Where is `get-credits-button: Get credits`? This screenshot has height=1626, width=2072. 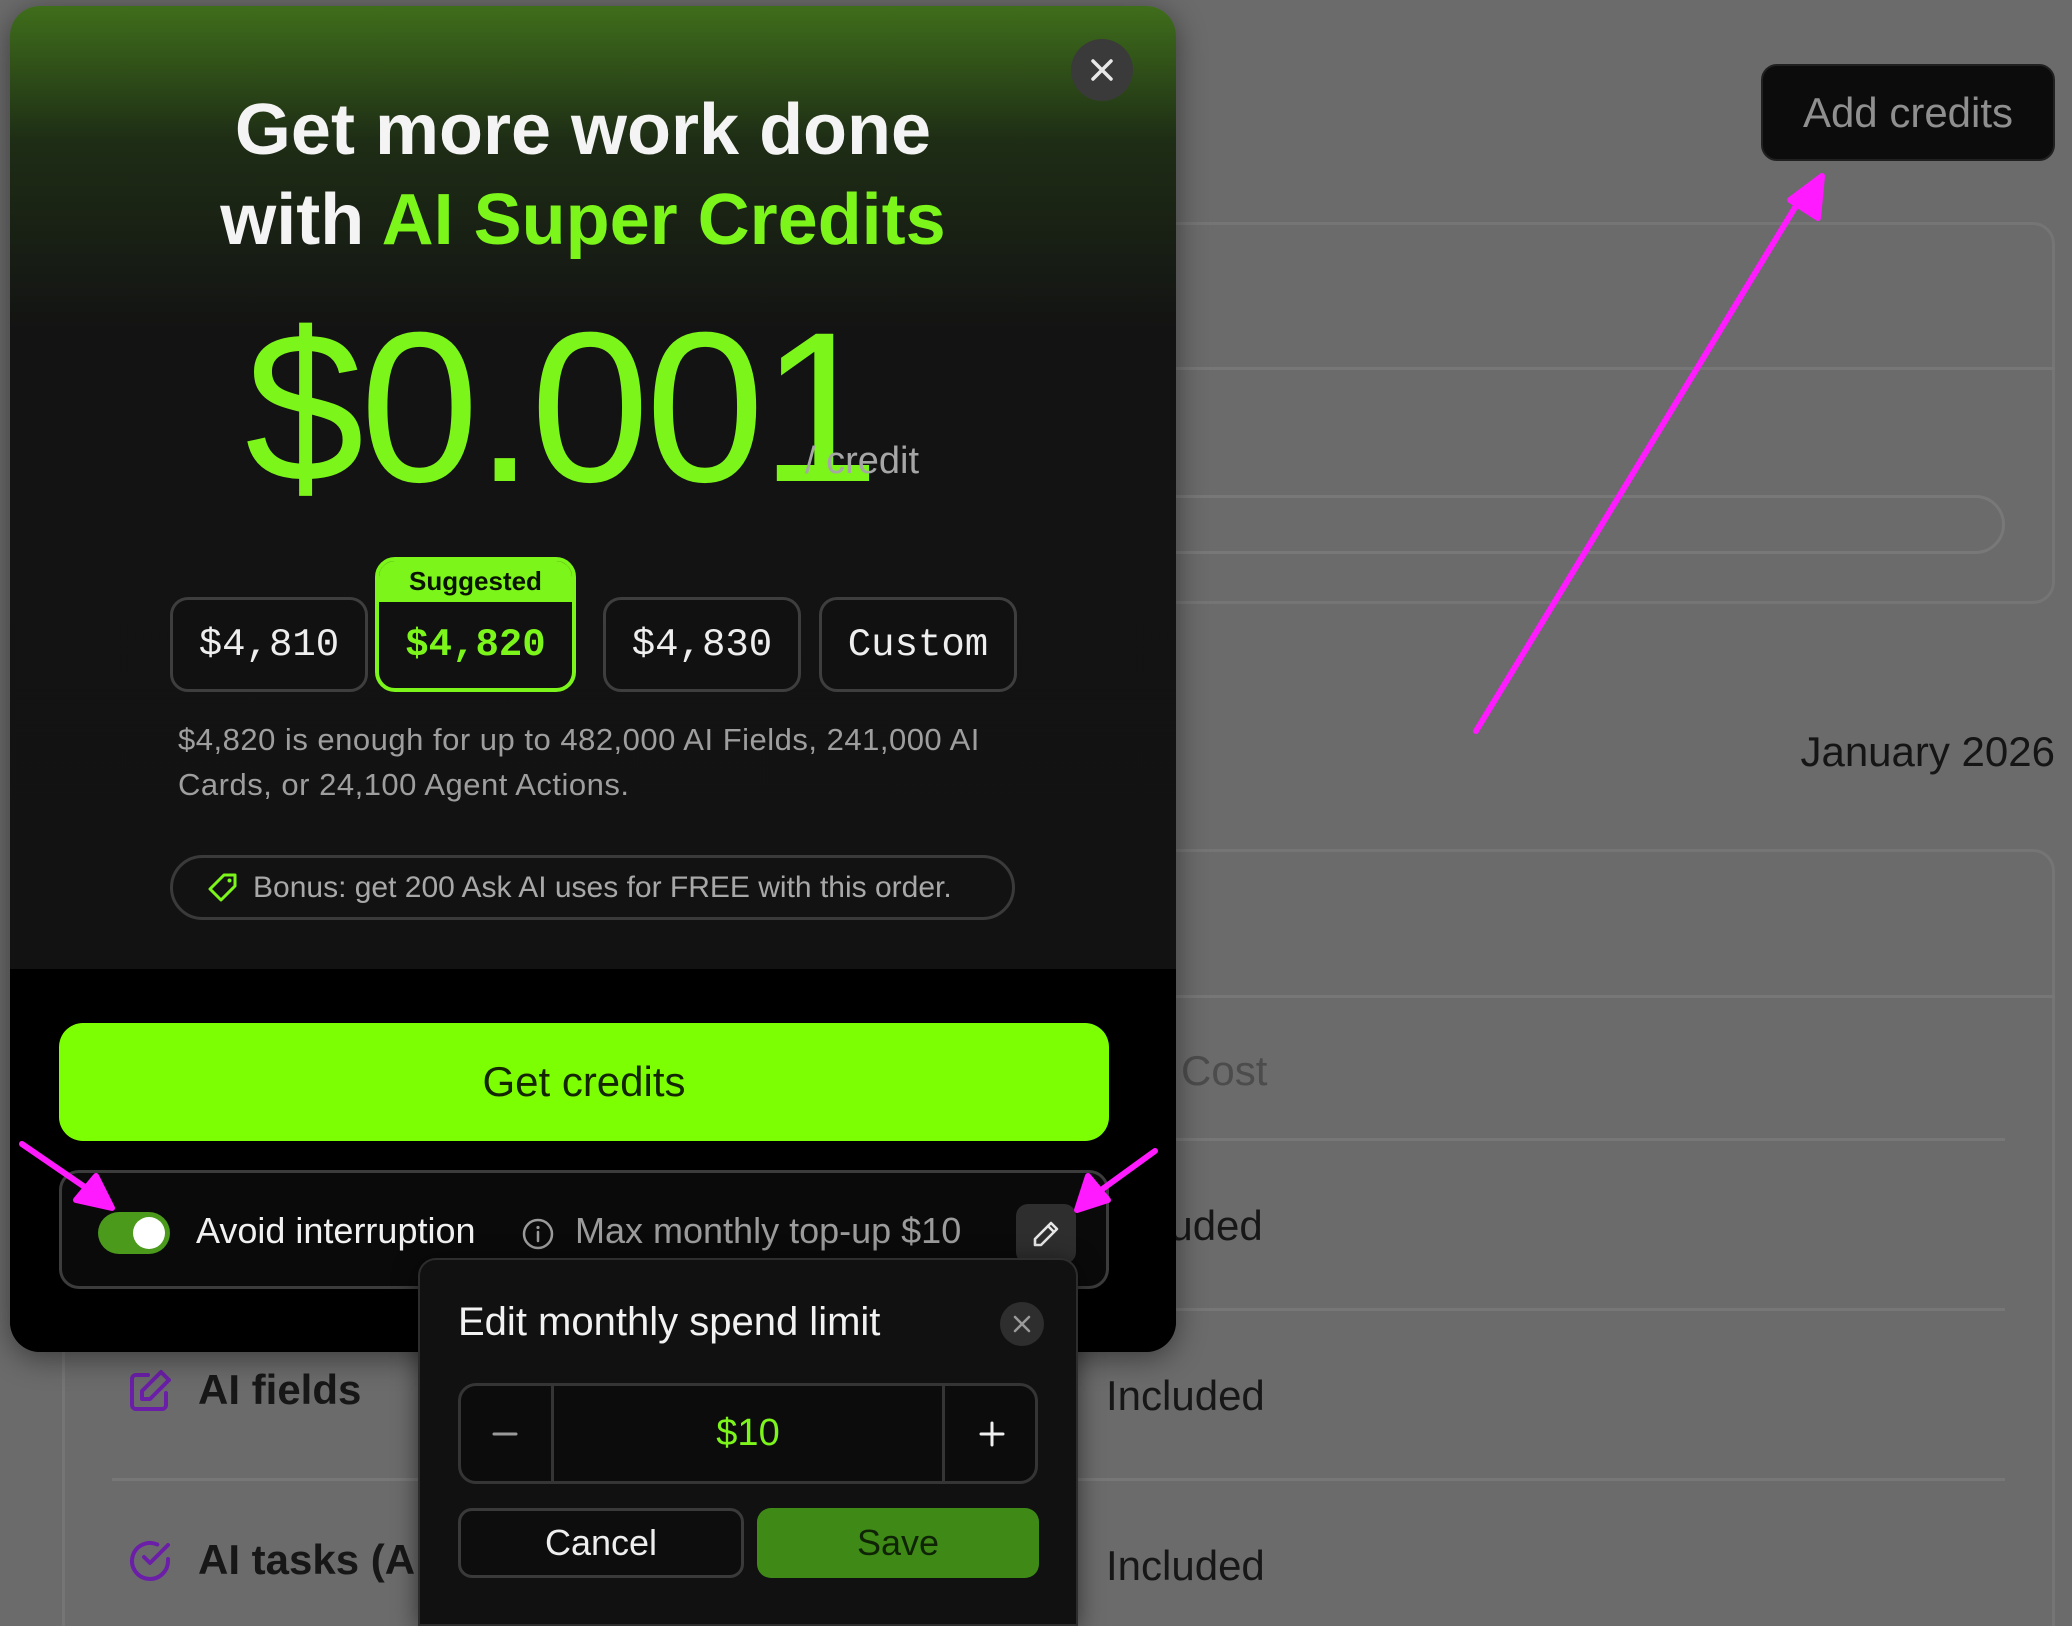
get-credits-button: Get credits is located at coordinates (584, 1082).